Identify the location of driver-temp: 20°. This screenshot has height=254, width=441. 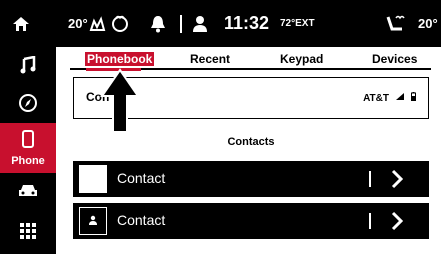
(78, 23).